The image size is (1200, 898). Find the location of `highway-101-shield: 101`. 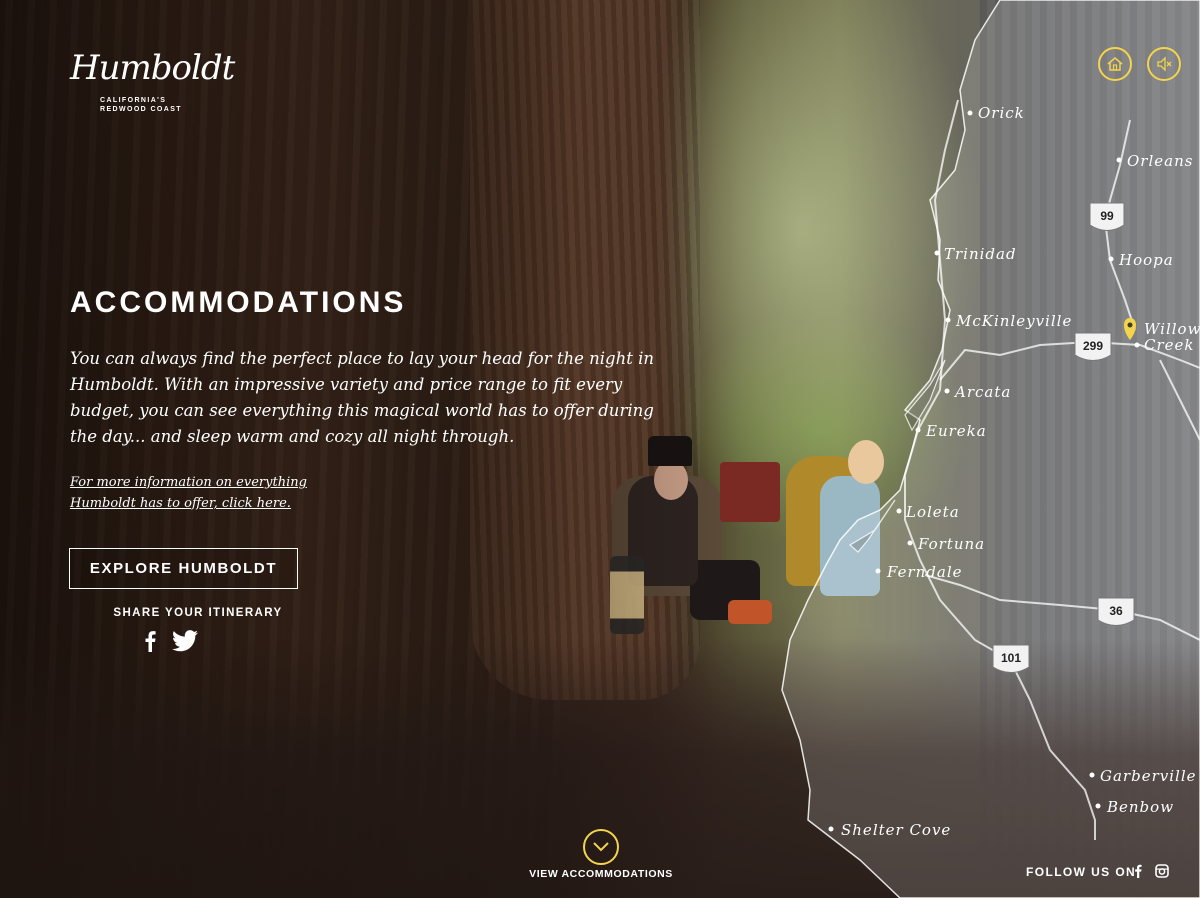

highway-101-shield: 101 is located at coordinates (1011, 658).